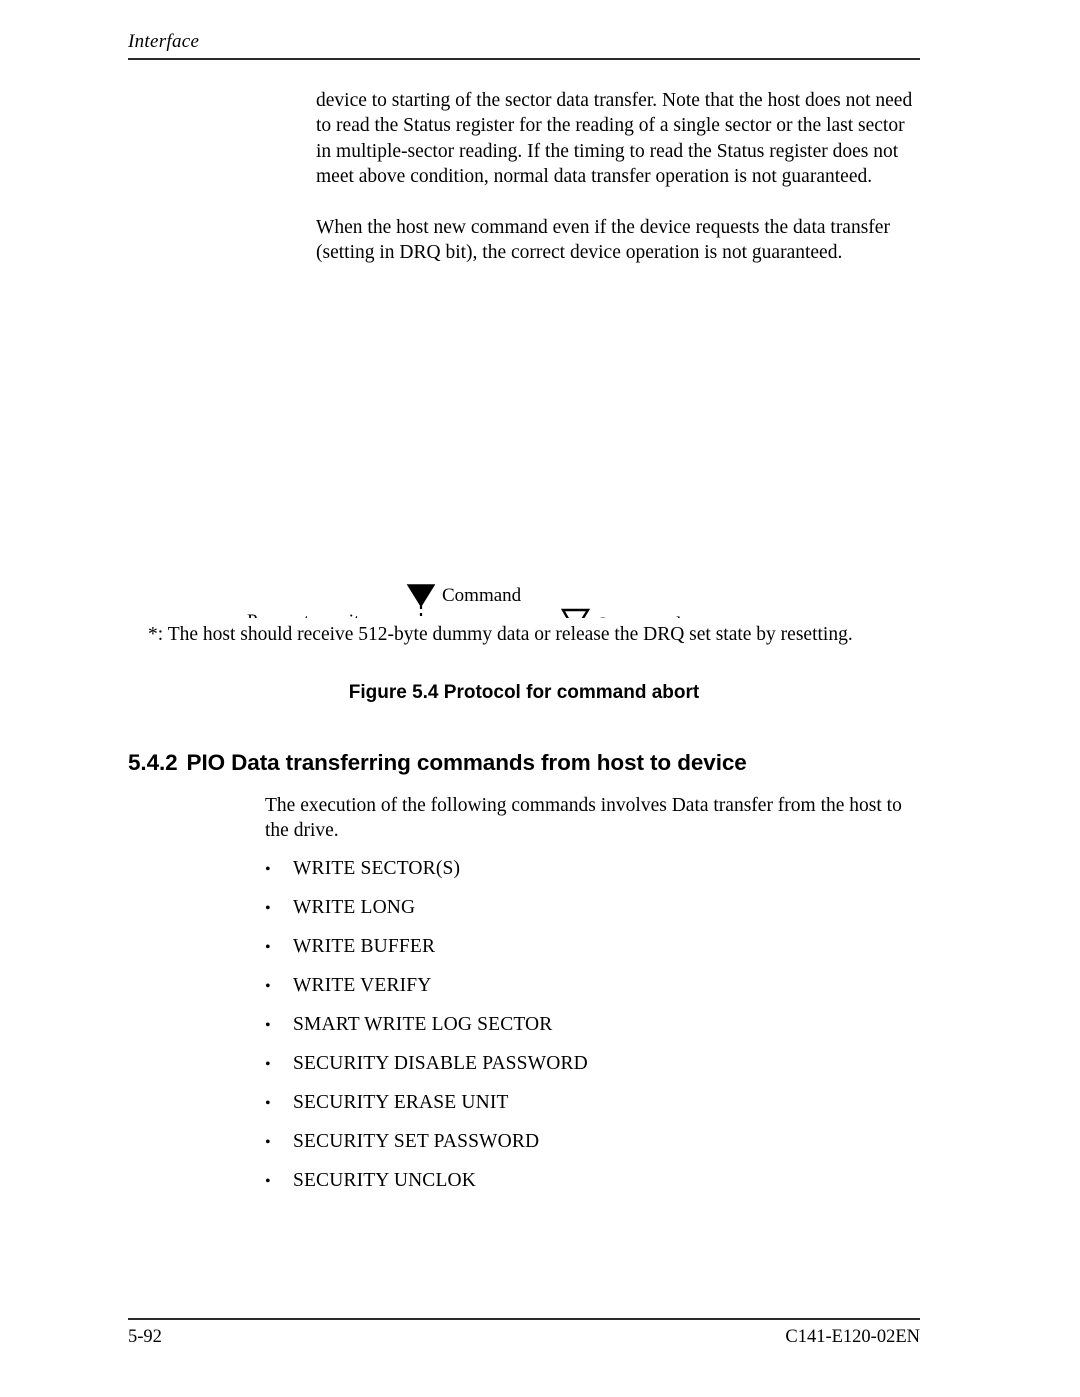 Image resolution: width=1080 pixels, height=1397 pixels. Describe the element at coordinates (590, 955) in the screenshot. I see `list-item: • WRITE BUFFER` at that location.